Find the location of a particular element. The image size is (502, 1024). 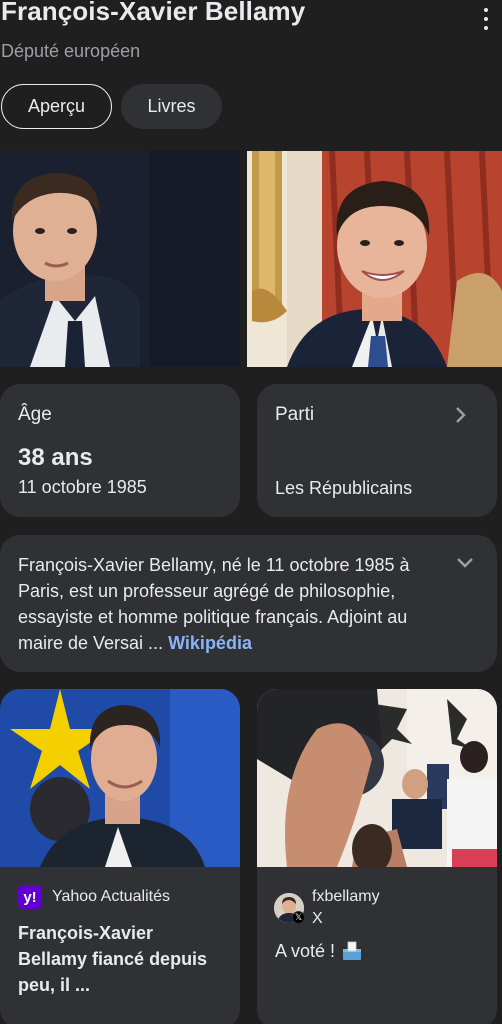

tab-apercu: Aperçu is located at coordinates (56, 106).